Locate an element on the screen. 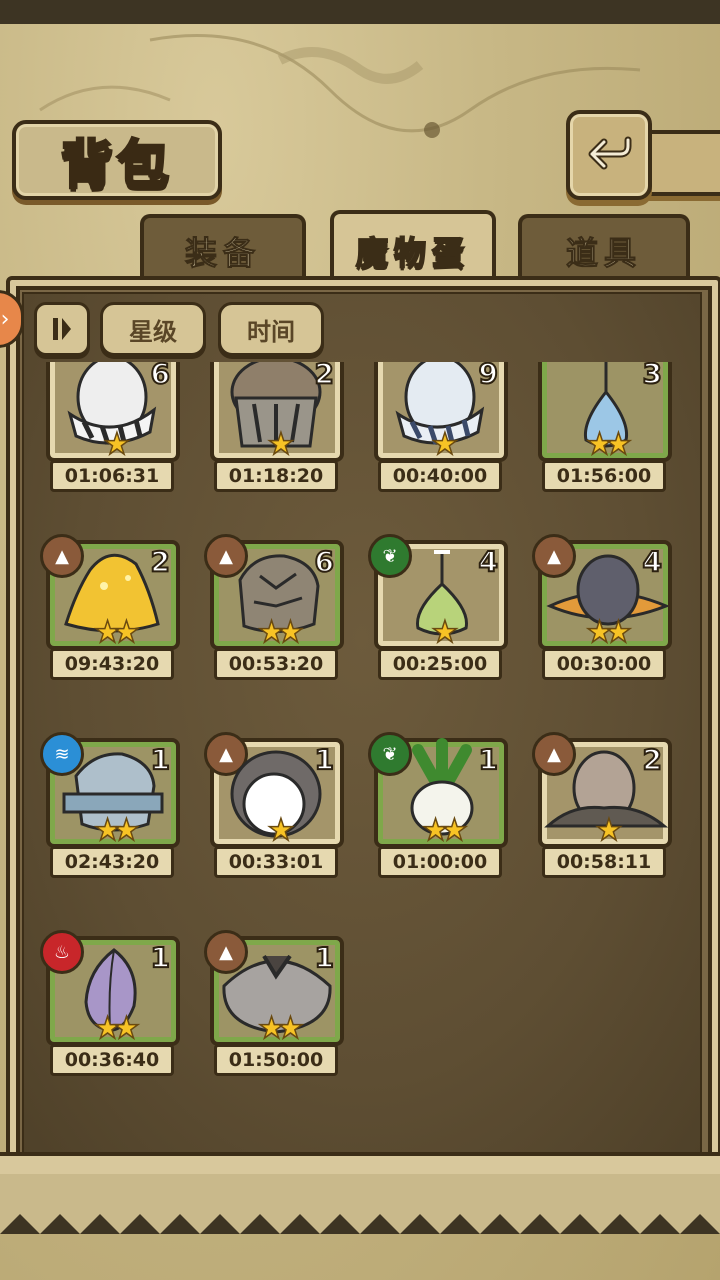 This screenshot has width=720, height=1280. egg-count: 3 is located at coordinates (652, 376).